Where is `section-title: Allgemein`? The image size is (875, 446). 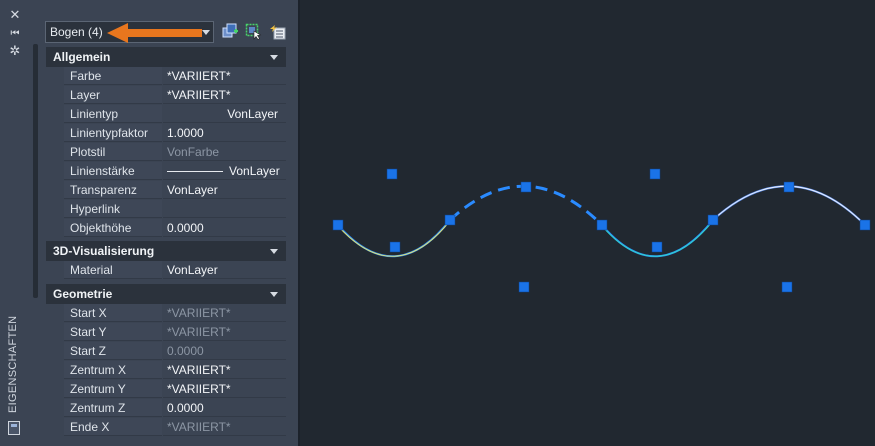 section-title: Allgemein is located at coordinates (82, 57).